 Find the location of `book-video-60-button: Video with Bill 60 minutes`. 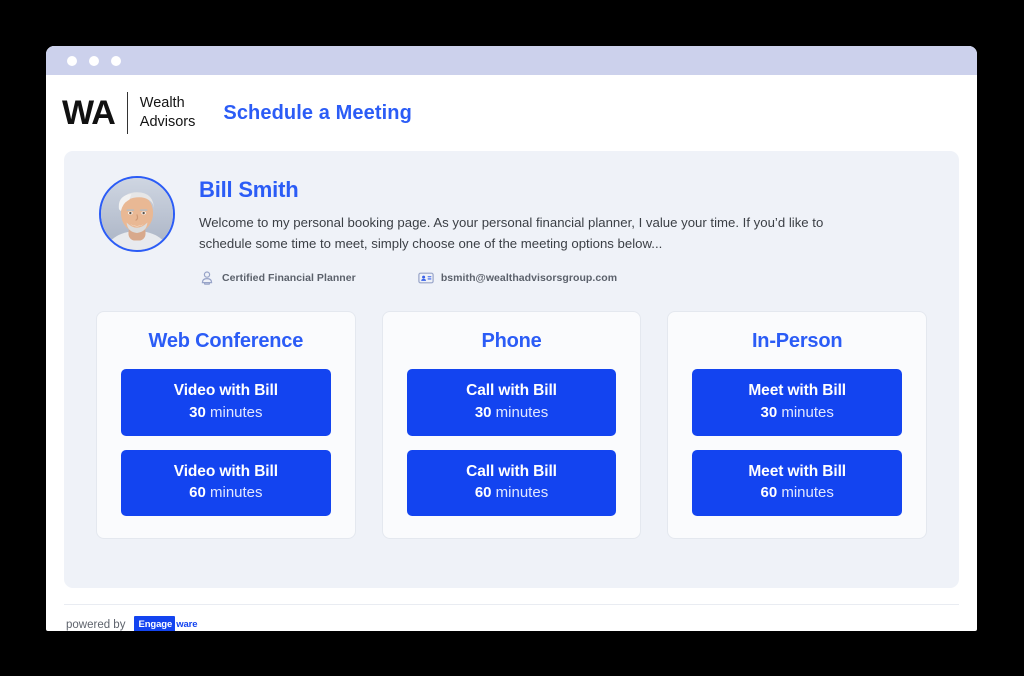

book-video-60-button: Video with Bill 60 minutes is located at coordinates (226, 483).